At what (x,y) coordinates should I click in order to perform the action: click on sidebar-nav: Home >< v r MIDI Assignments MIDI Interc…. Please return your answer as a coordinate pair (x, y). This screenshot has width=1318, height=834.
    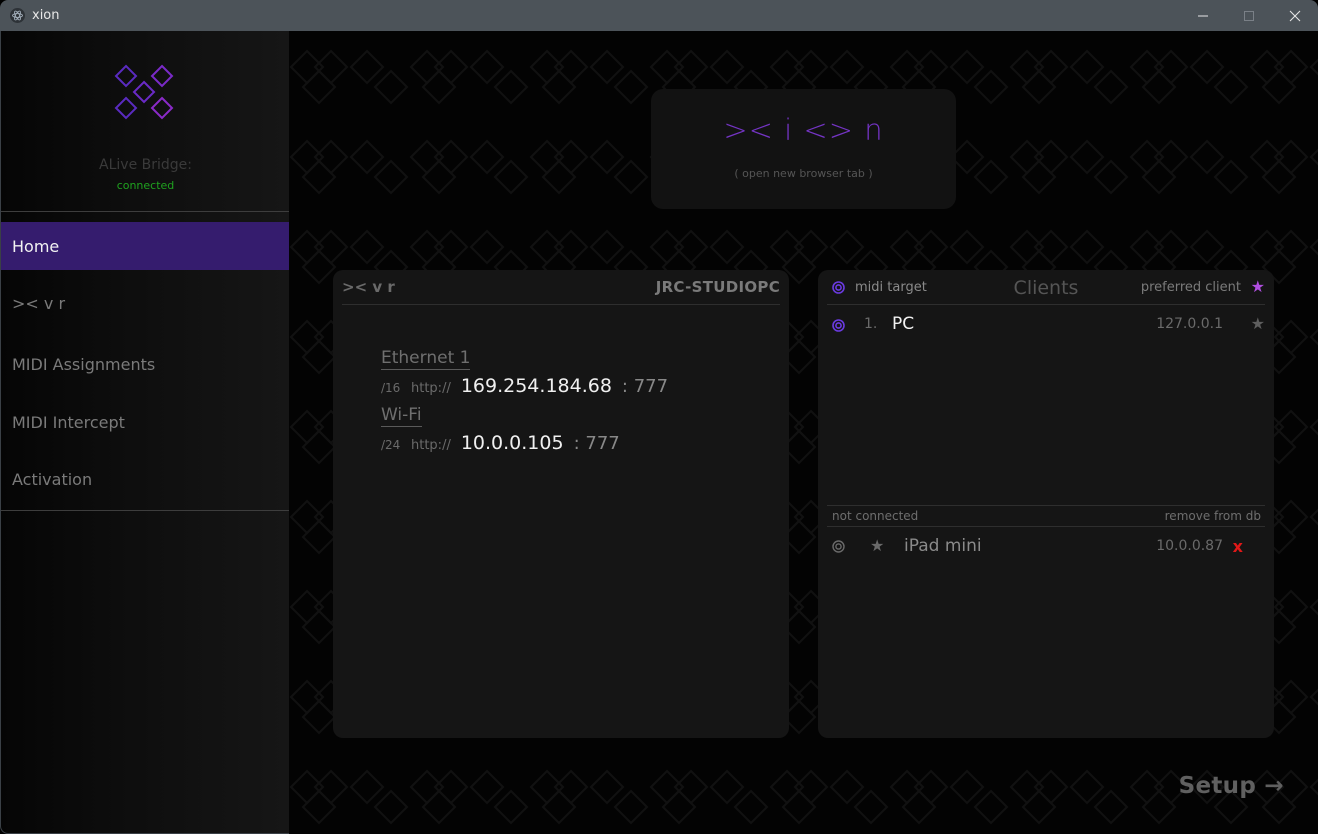
    Looking at the image, I should click on (145, 365).